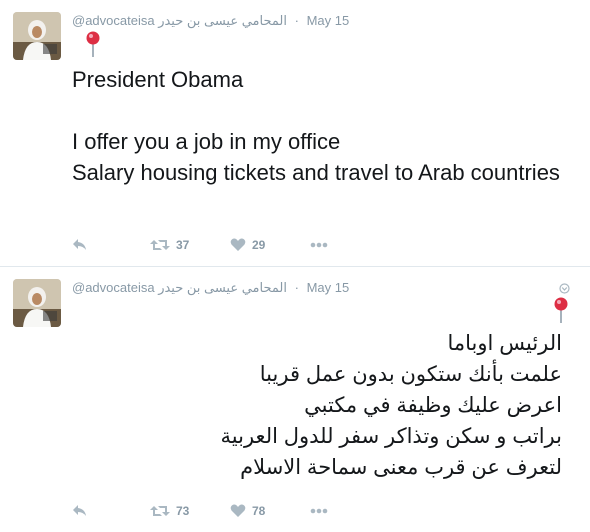 The width and height of the screenshot is (590, 532). I want to click on like-button: 78, so click(270, 511).